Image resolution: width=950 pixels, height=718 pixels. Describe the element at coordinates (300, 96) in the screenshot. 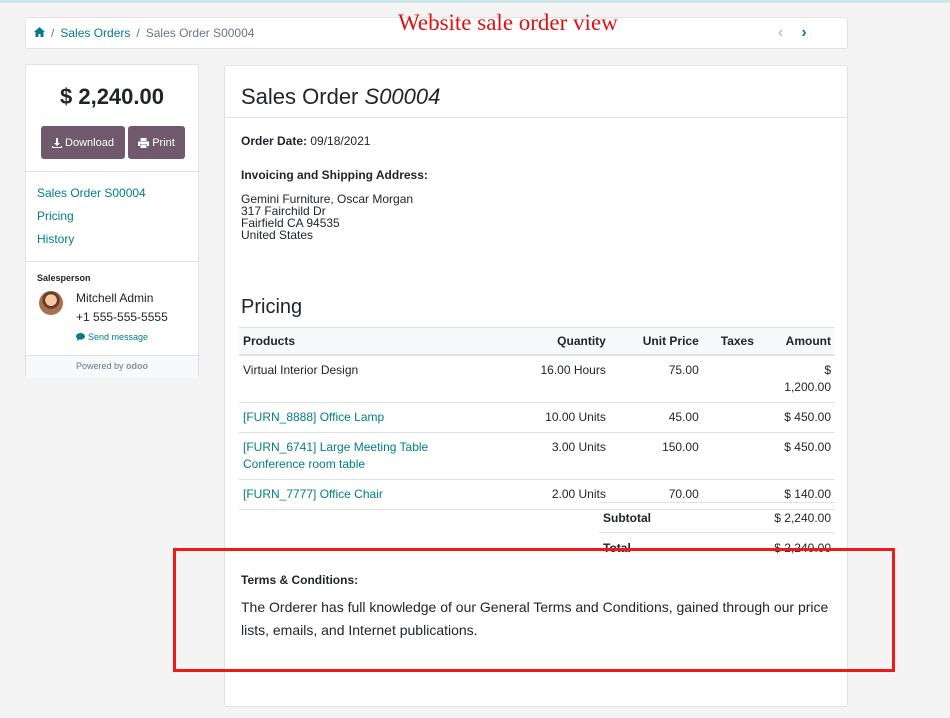

I see `title-prefix: Sales Order` at that location.